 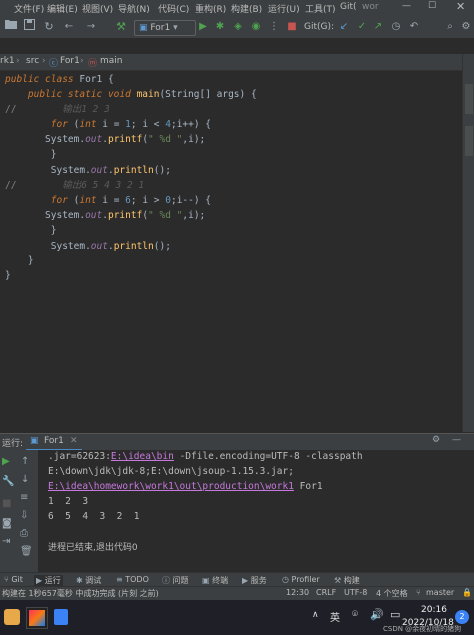 I want to click on battery-icon: ▭, so click(x=395, y=614).